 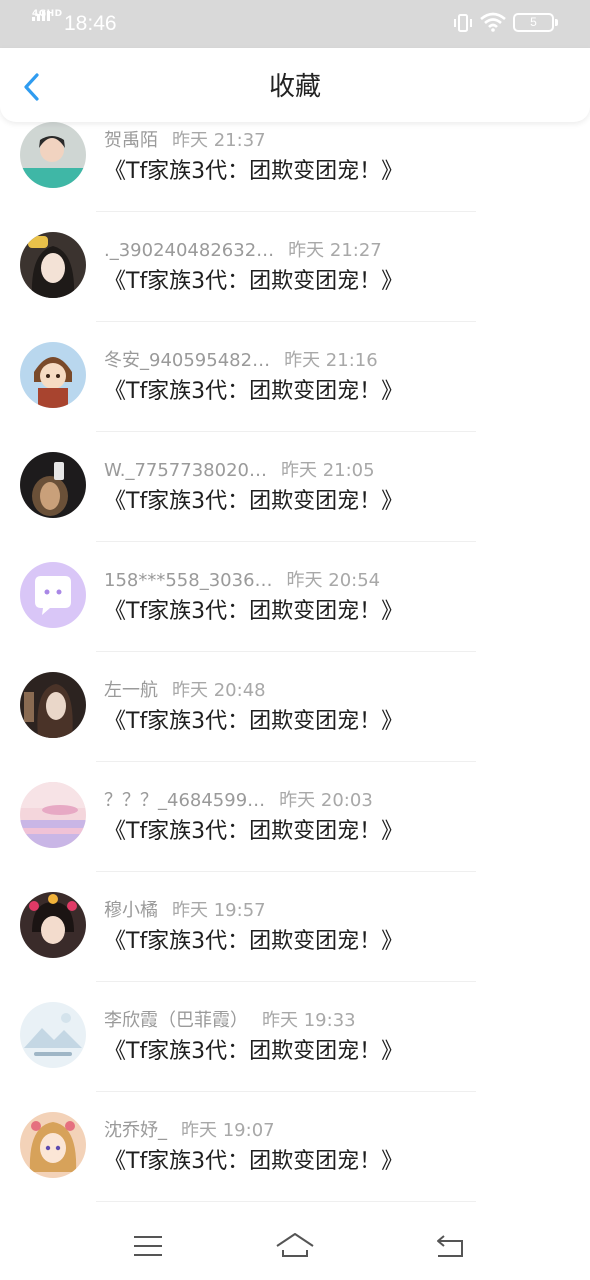 What do you see at coordinates (131, 690) in the screenshot?
I see `username: 左一航` at bounding box center [131, 690].